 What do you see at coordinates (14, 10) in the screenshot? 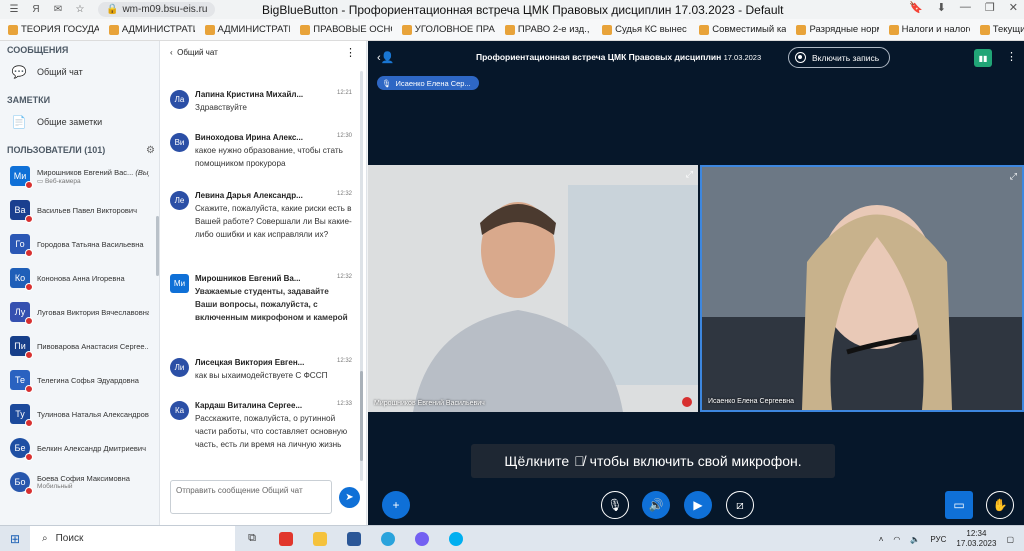
I see `menu-icon: ☰` at bounding box center [14, 10].